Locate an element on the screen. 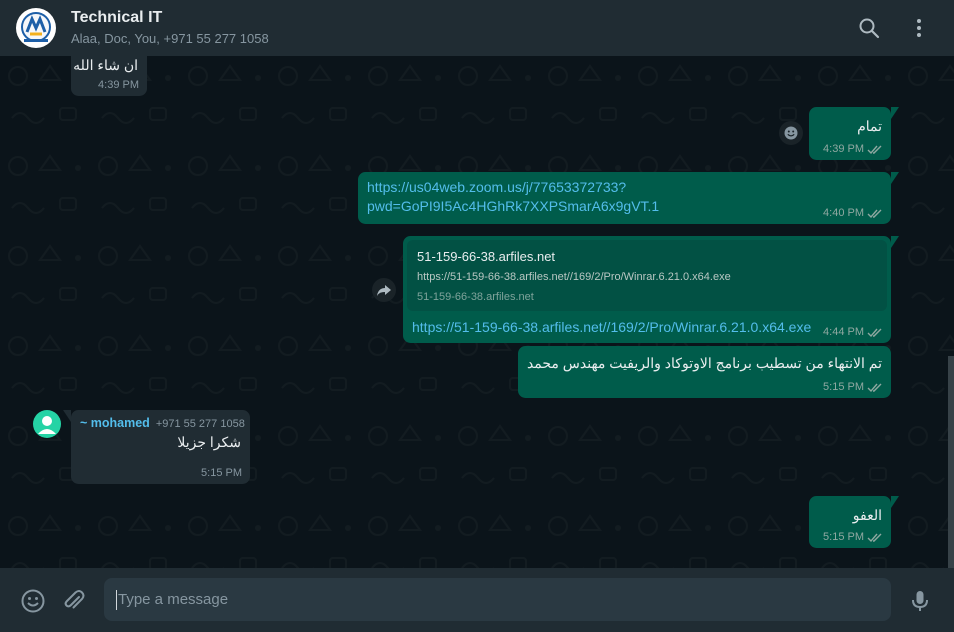 The image size is (954, 632). group-logo-icon is located at coordinates (36, 27).